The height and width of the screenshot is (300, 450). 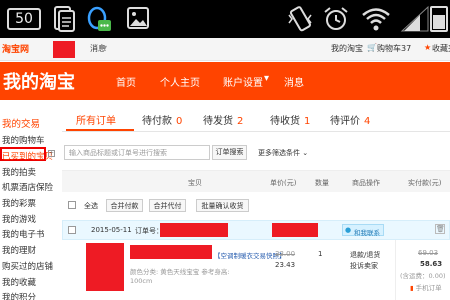 I want to click on redacted-order-number, so click(x=194, y=230).